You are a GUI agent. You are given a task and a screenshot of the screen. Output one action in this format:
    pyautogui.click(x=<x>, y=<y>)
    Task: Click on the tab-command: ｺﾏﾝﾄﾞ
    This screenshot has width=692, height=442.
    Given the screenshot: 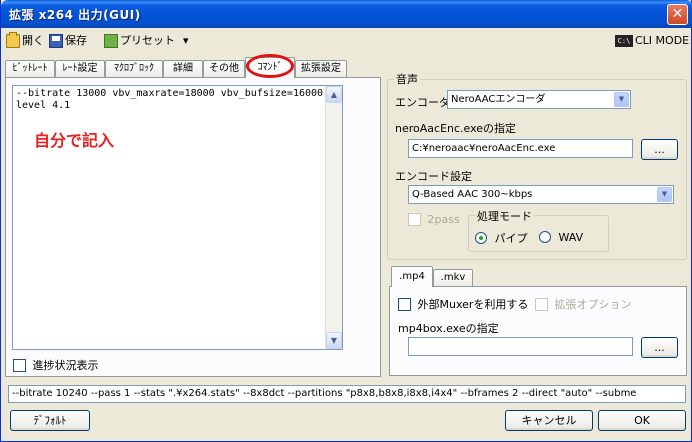 What is the action you would take?
    pyautogui.click(x=270, y=67)
    